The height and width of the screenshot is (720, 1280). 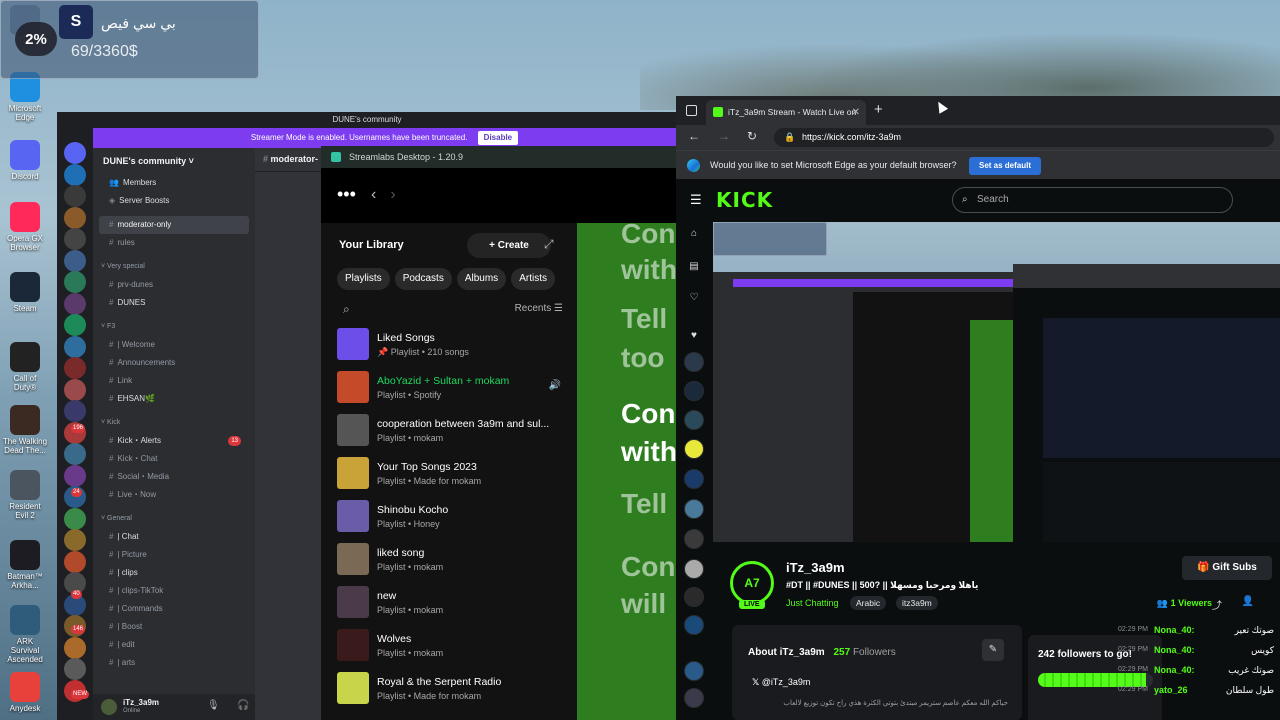 What do you see at coordinates (1171, 690) in the screenshot?
I see `chat-username: yato_26` at bounding box center [1171, 690].